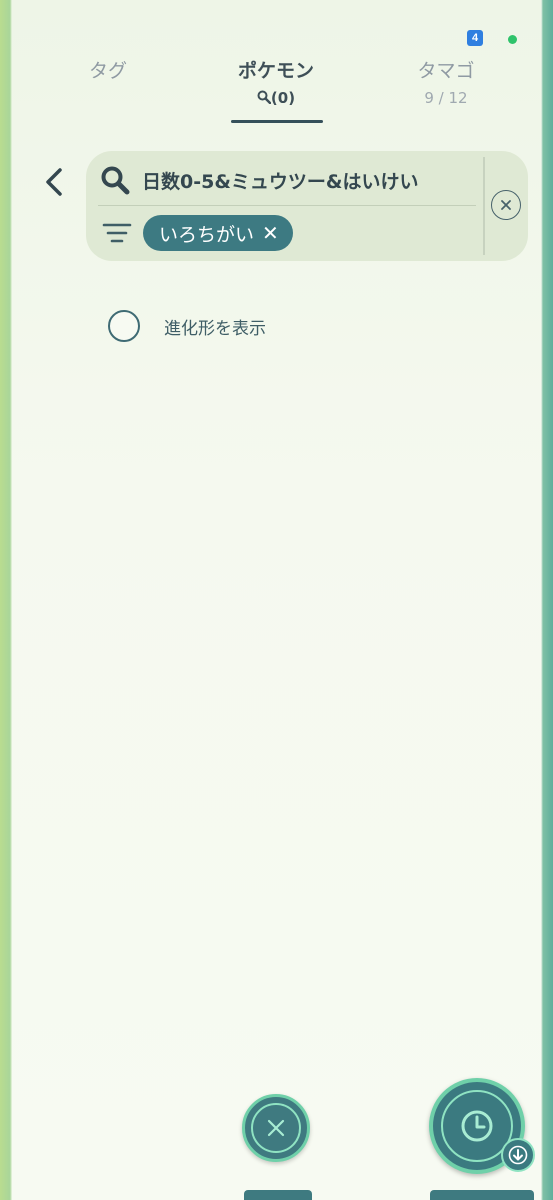  What do you see at coordinates (270, 233) in the screenshot?
I see `chip-remove-icon: ✕` at bounding box center [270, 233].